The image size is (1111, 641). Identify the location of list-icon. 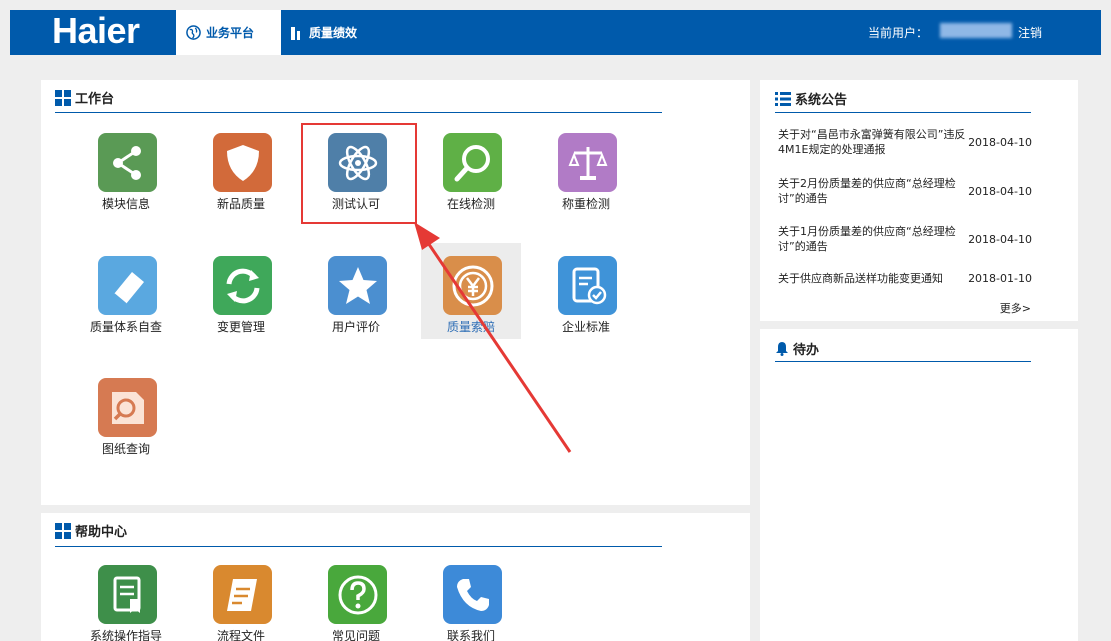
(783, 98).